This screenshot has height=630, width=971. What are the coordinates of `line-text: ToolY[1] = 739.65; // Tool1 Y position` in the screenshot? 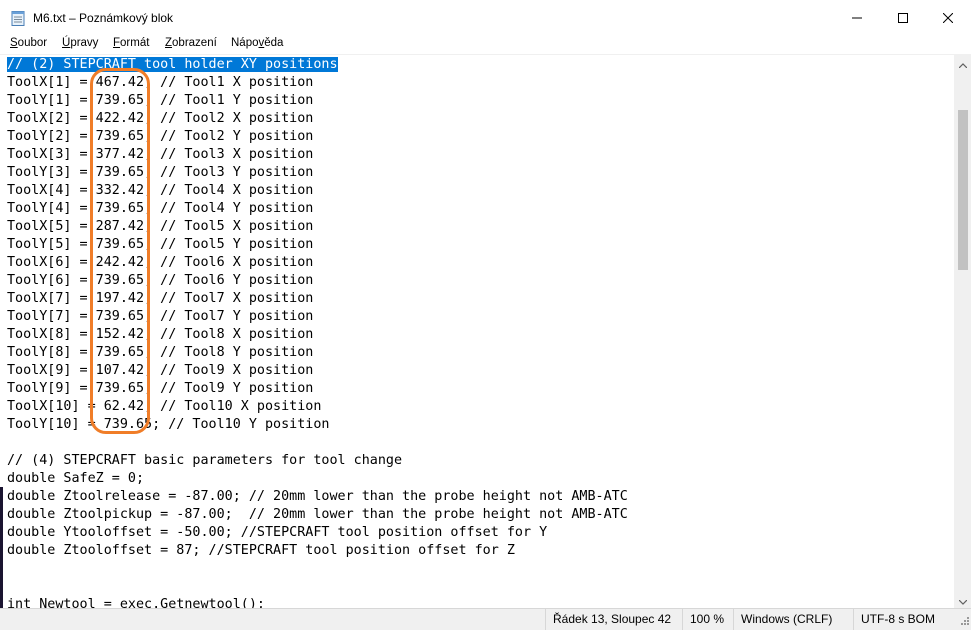 It's located at (160, 100).